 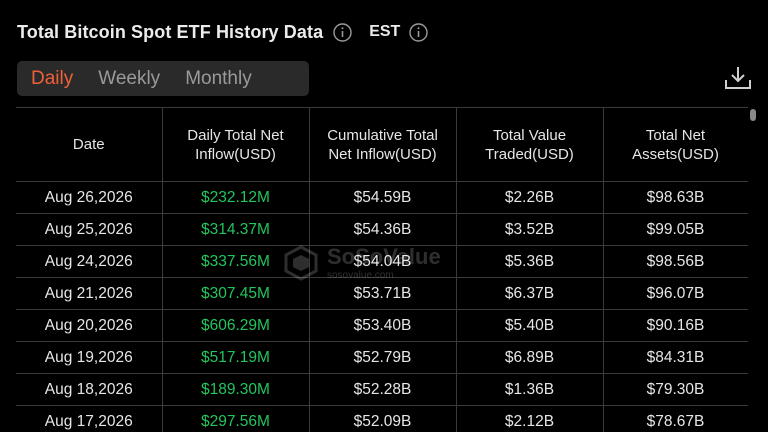 What do you see at coordinates (89, 389) in the screenshot?
I see `date-cell: Aug 18,2026` at bounding box center [89, 389].